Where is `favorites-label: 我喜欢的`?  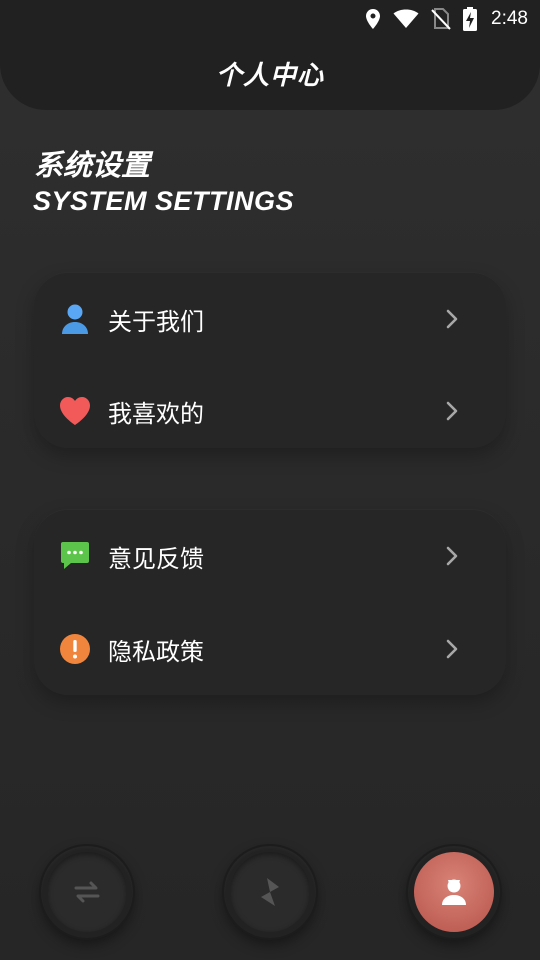 favorites-label: 我喜欢的 is located at coordinates (156, 413).